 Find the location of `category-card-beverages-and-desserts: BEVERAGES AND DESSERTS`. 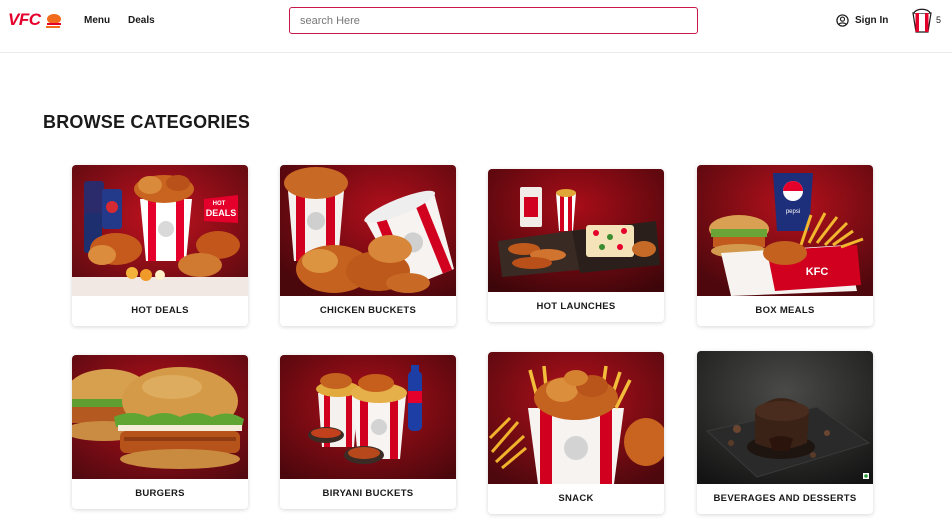

category-card-beverages-and-desserts: BEVERAGES AND DESSERTS is located at coordinates (785, 432).